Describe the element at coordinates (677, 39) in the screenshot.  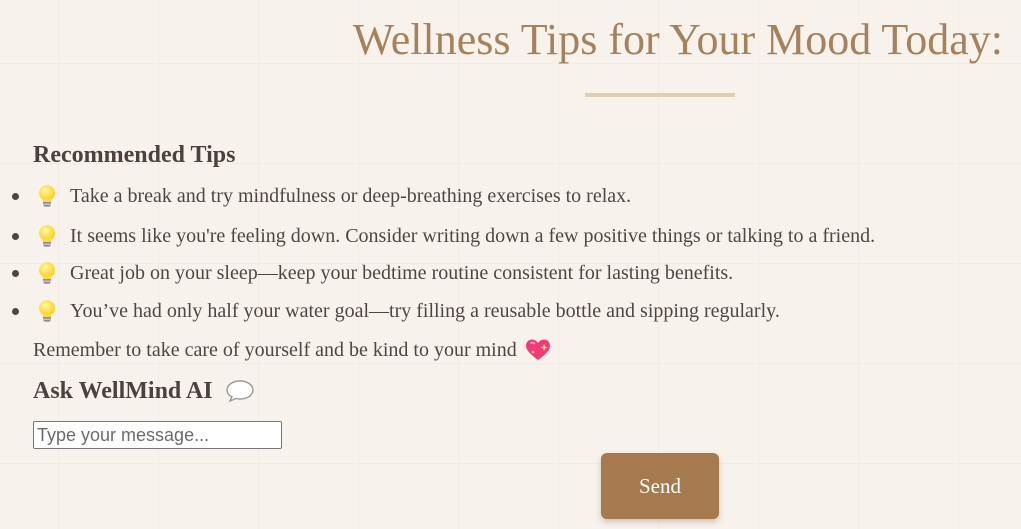
I see `page-title: Wellness Tips for Your Mood Today:` at that location.